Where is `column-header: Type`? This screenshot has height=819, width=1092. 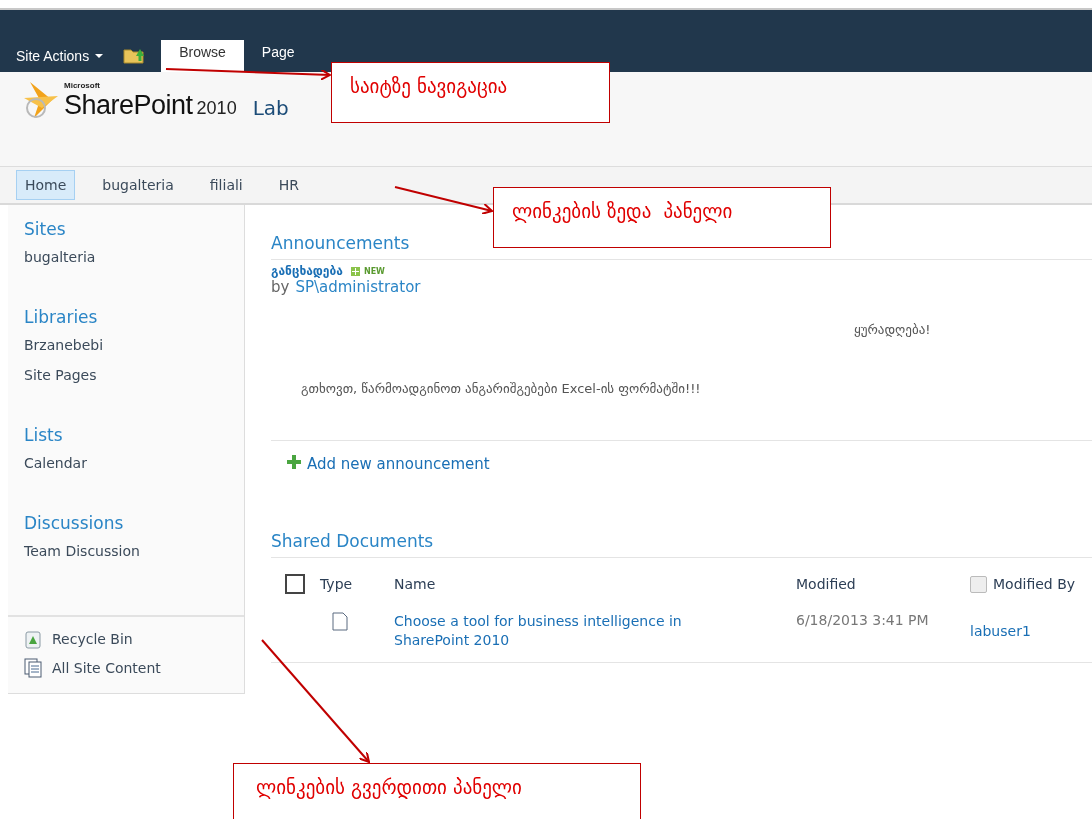 column-header: Type is located at coordinates (336, 584).